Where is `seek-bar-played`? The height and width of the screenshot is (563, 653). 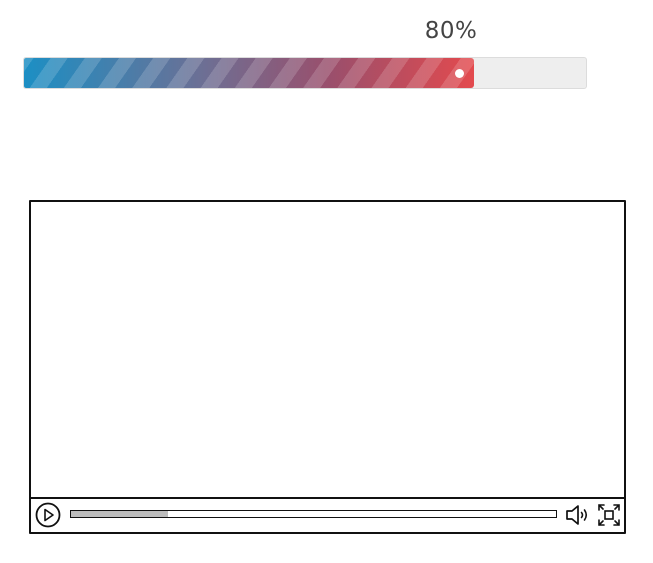
seek-bar-played is located at coordinates (119, 514).